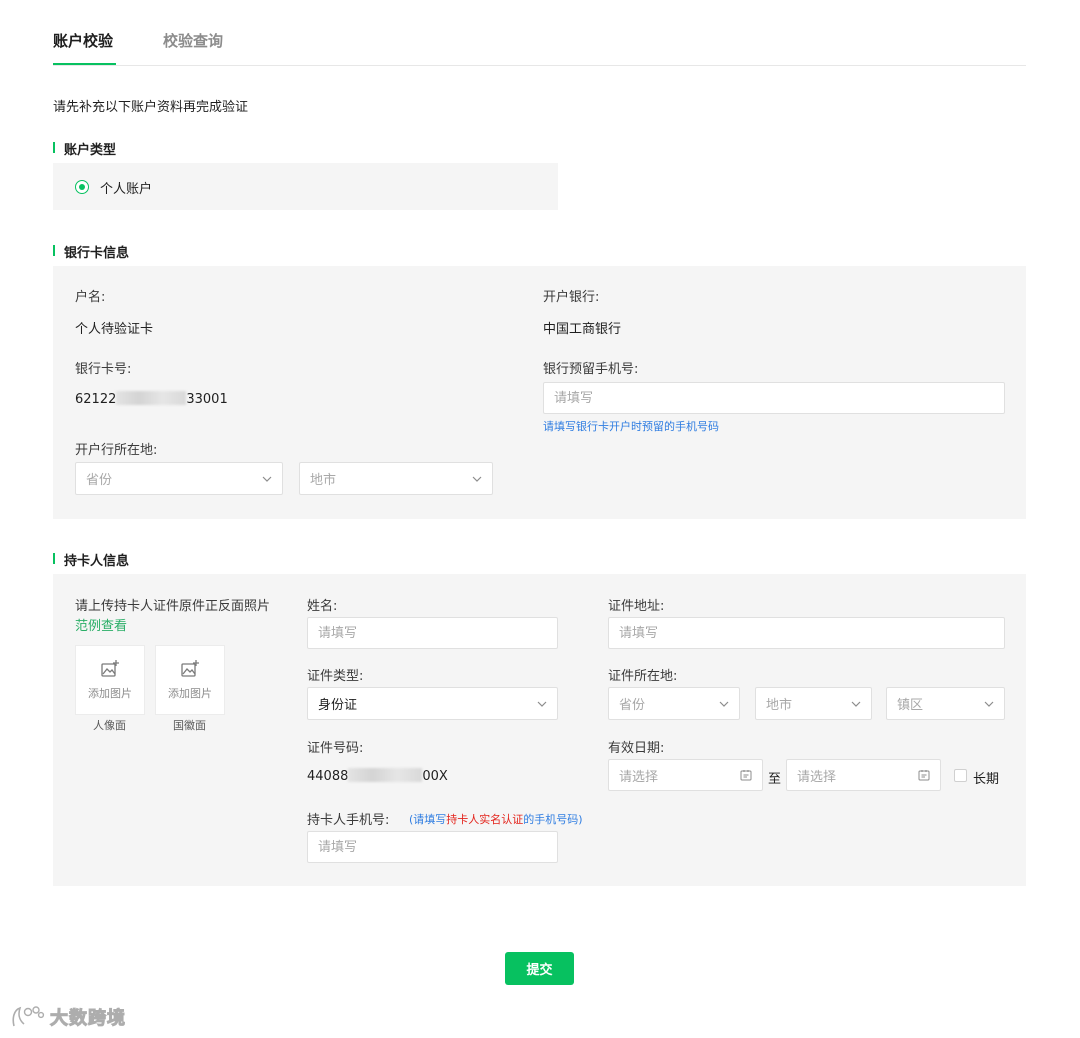  What do you see at coordinates (109, 725) in the screenshot?
I see `portrait-side-label: 人像面` at bounding box center [109, 725].